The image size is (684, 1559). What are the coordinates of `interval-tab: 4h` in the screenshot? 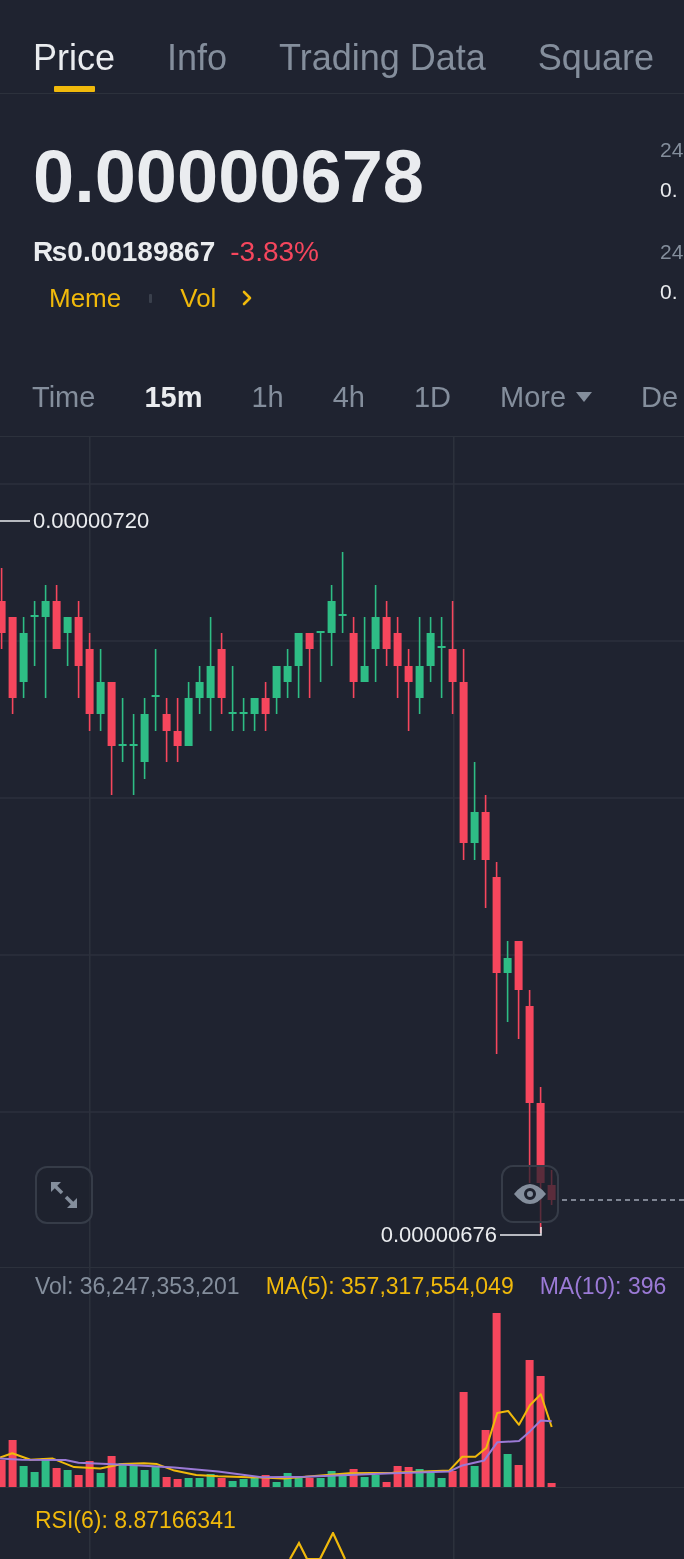 It's located at (348, 397).